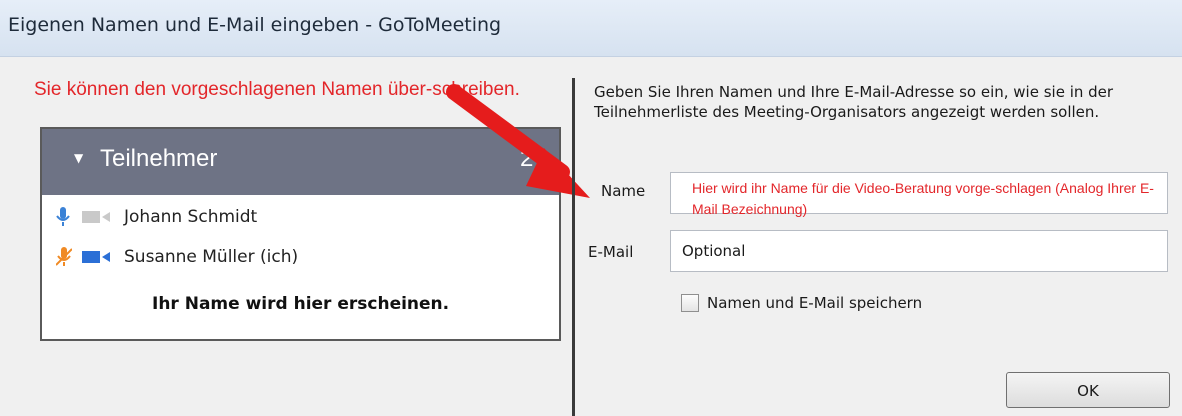 This screenshot has width=1182, height=416. What do you see at coordinates (573, 247) in the screenshot?
I see `vertical-divider` at bounding box center [573, 247].